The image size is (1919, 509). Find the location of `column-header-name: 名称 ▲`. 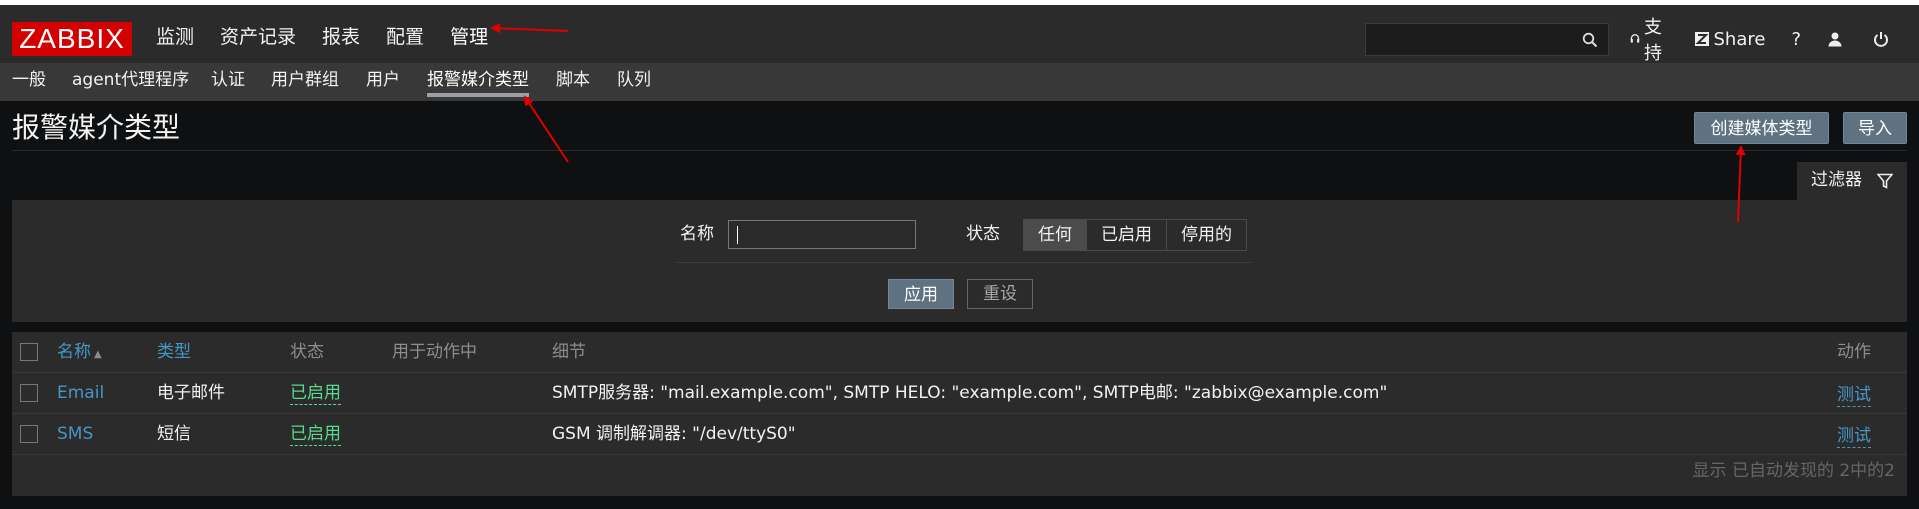

column-header-name: 名称 ▲ is located at coordinates (79, 353).